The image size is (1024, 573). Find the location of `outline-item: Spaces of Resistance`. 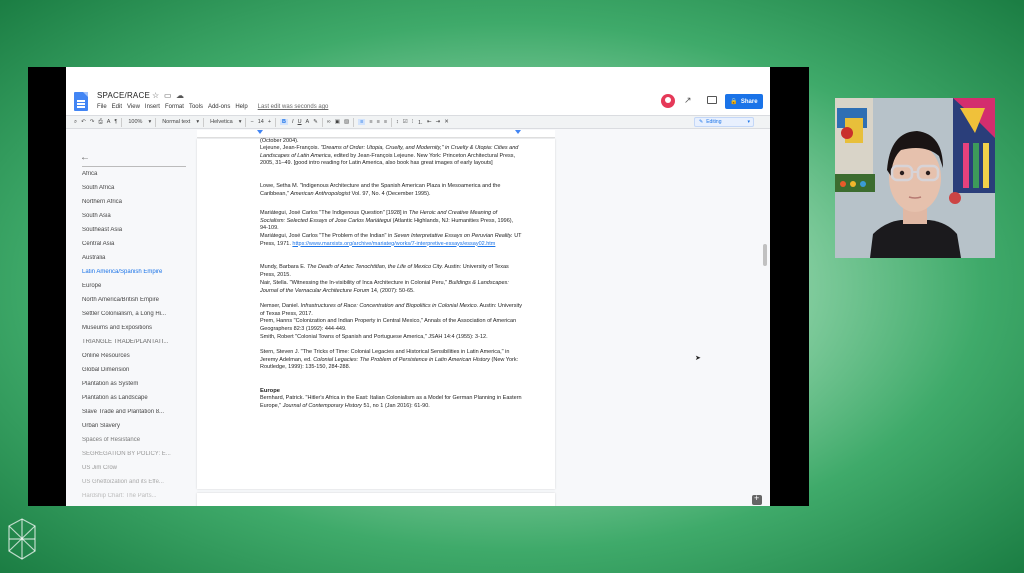

outline-item: Spaces of Resistance is located at coordinates (135, 440).